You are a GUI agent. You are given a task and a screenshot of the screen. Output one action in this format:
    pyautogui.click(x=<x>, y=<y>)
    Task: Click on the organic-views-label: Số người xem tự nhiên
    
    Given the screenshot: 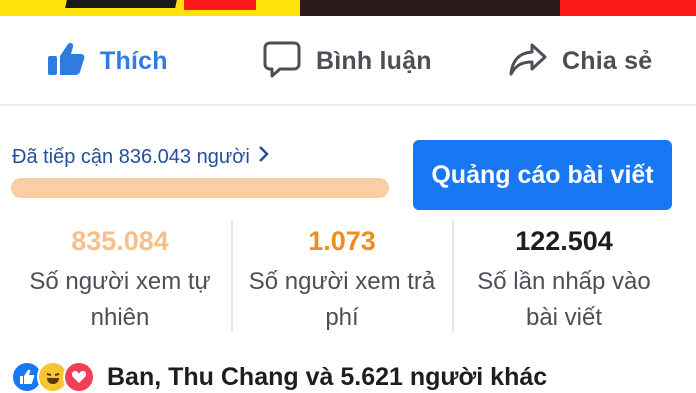 What is the action you would take?
    pyautogui.click(x=120, y=299)
    